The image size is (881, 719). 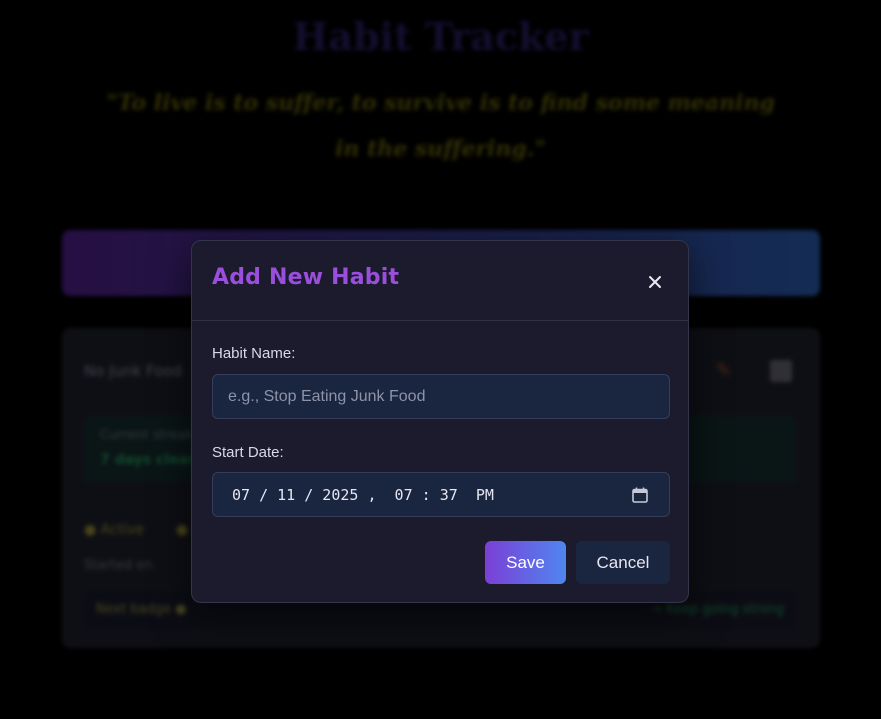 I want to click on start-date-value: 07 / 11 / 2025 , 07 : 37 PM, so click(x=363, y=495).